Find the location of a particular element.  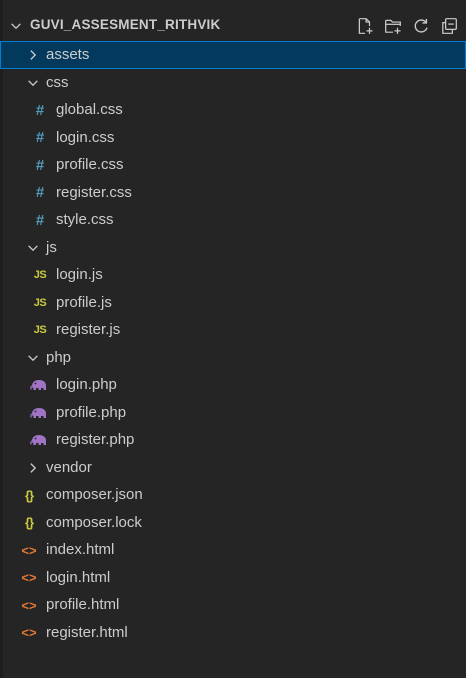

file-label: register.php is located at coordinates (95, 439).